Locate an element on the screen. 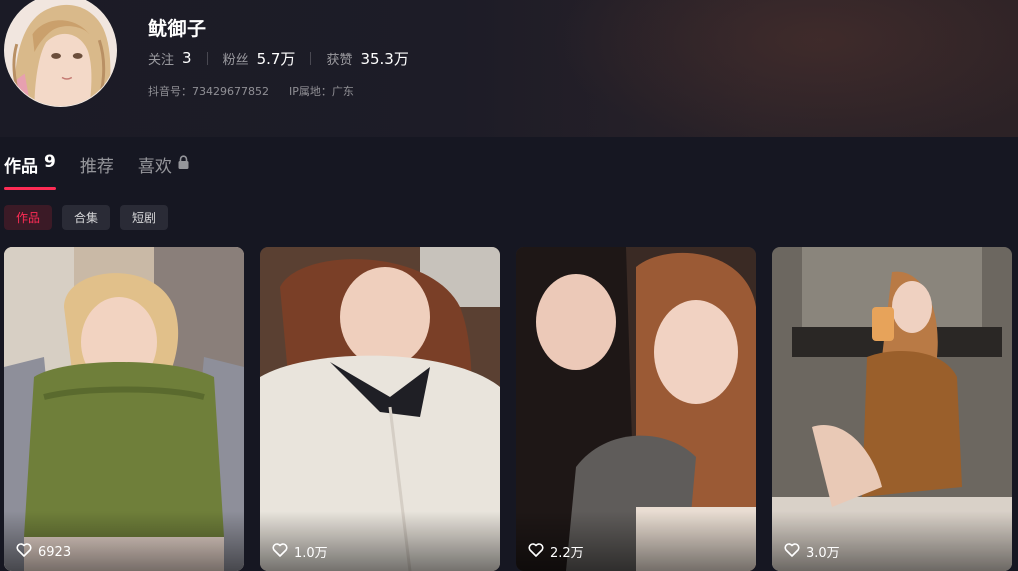 The image size is (1018, 571). stat-likes: 获赞 35.3万 is located at coordinates (367, 58).